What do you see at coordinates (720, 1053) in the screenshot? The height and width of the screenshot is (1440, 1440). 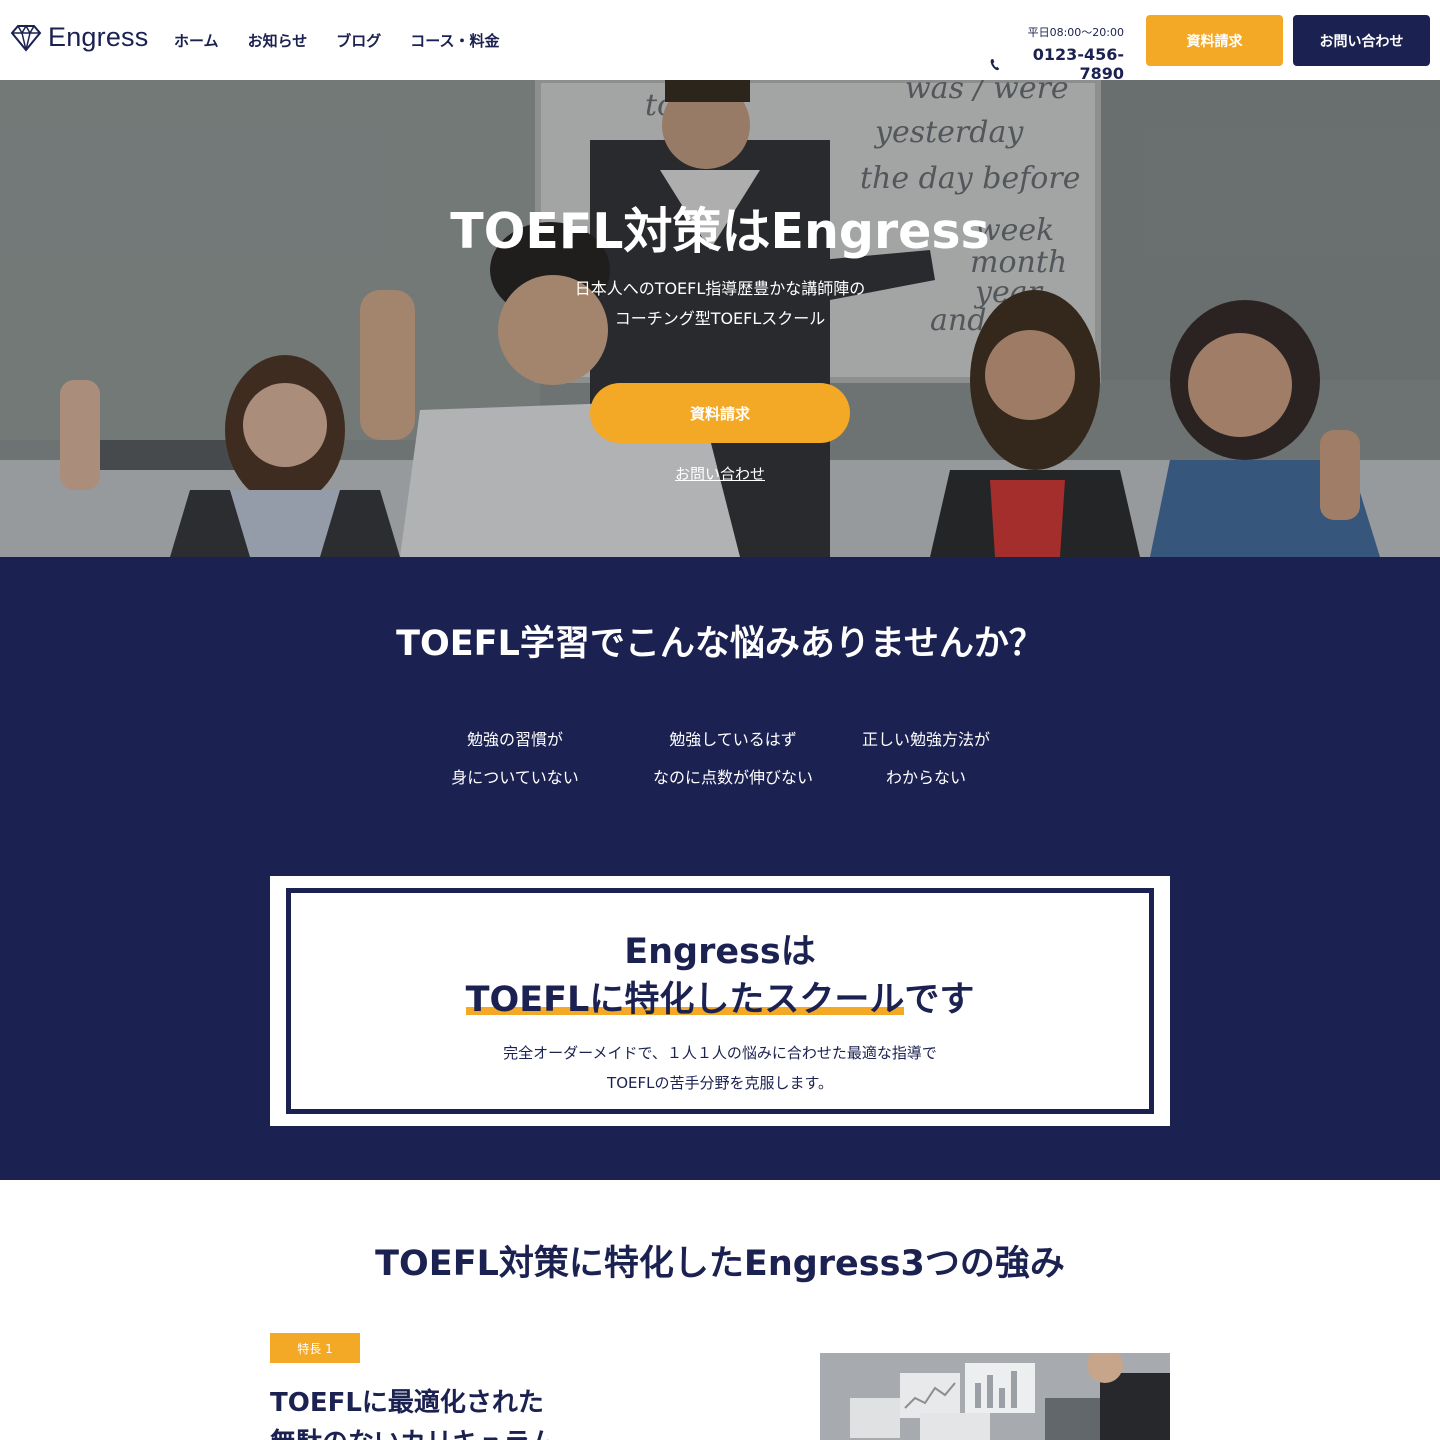 I see `feature-box-desc-line1: 完全オーダーメイドで、１人１人の悩みに合わせた最適な指導で` at bounding box center [720, 1053].